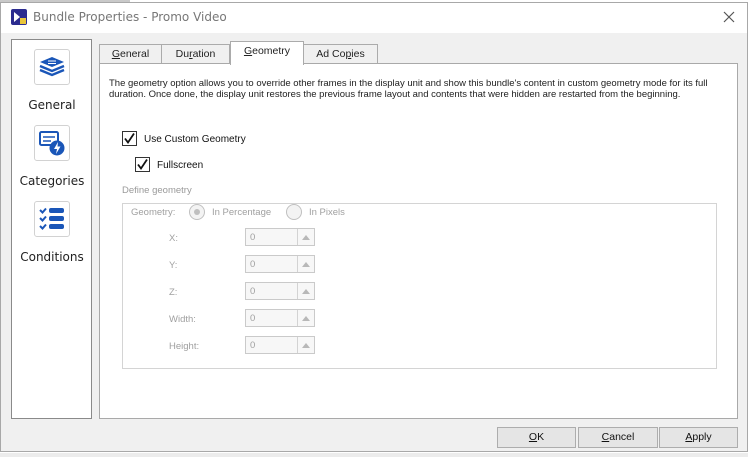 The width and height of the screenshot is (748, 457). Describe the element at coordinates (173, 292) in the screenshot. I see `z-label: Z:` at that location.